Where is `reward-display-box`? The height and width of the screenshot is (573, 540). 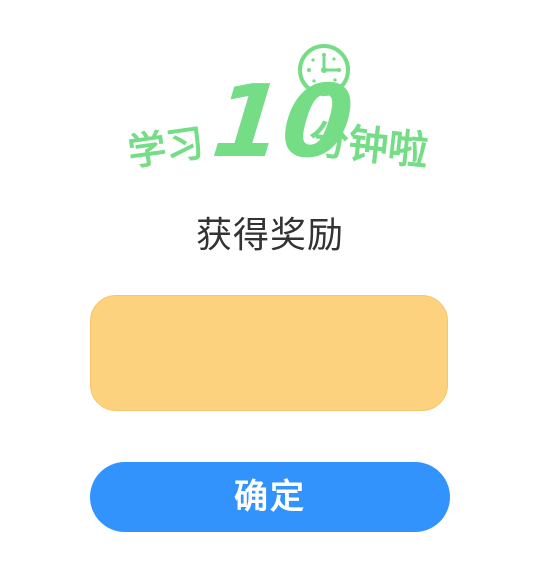 reward-display-box is located at coordinates (269, 353).